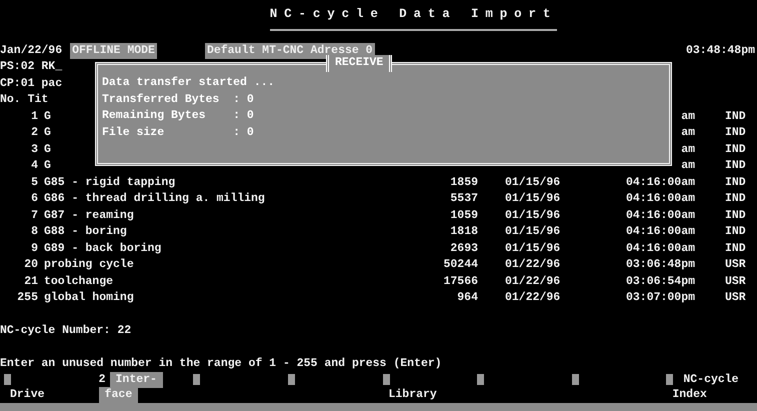  Describe the element at coordinates (178, 99) in the screenshot. I see `transfer-status-text: Transferred Bytes : 0` at that location.